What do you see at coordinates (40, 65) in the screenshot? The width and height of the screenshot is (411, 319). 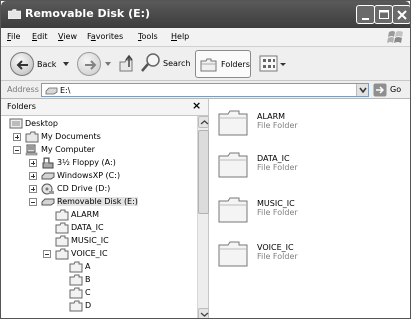 I see `back-button: Back` at bounding box center [40, 65].